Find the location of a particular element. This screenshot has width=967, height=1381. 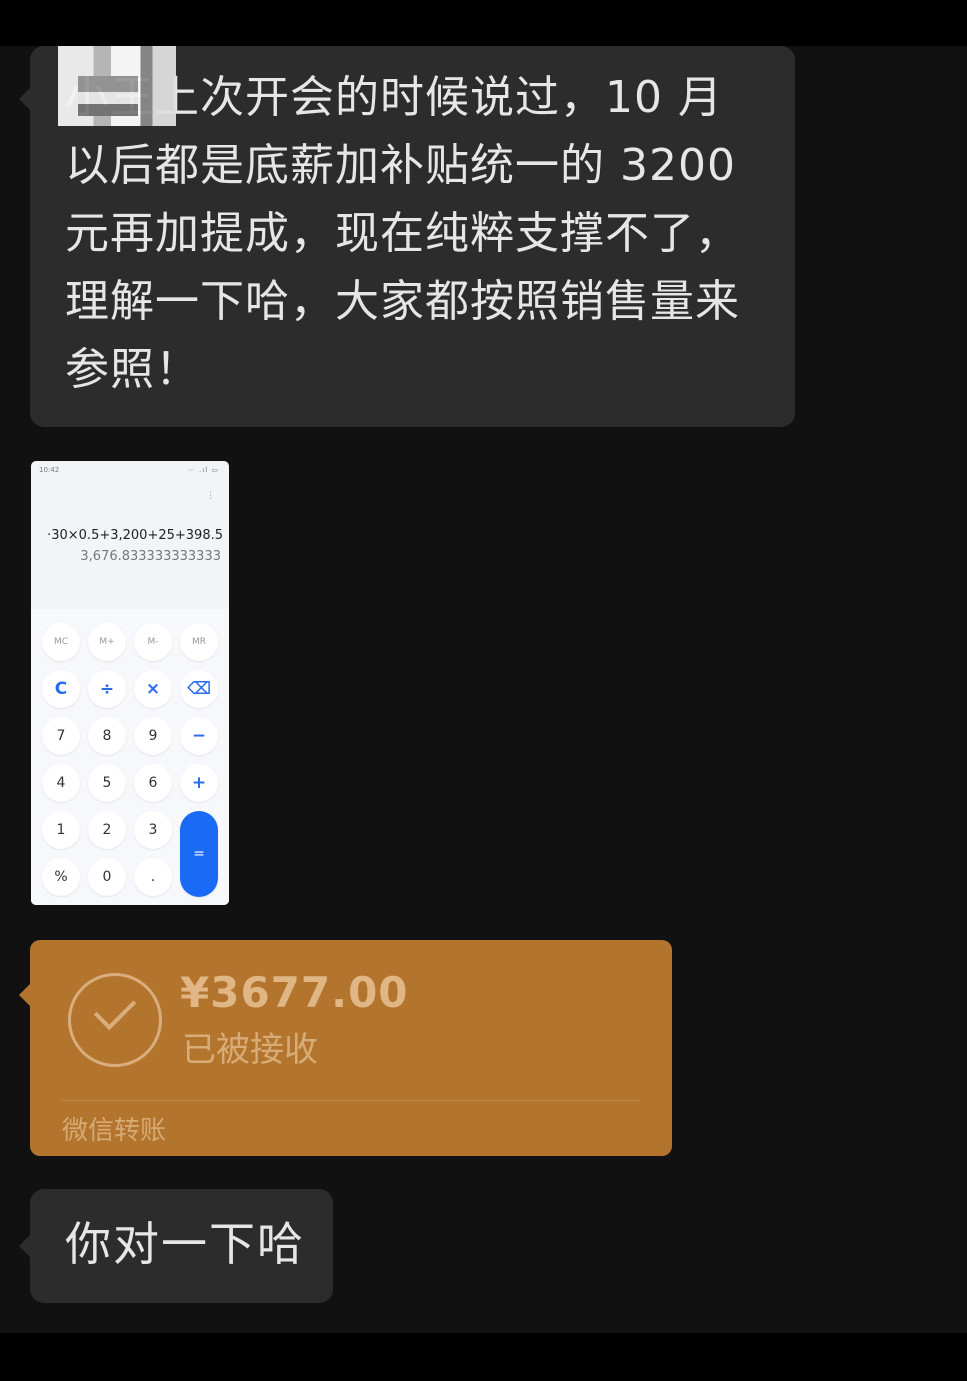

key-5: 5 is located at coordinates (107, 783).